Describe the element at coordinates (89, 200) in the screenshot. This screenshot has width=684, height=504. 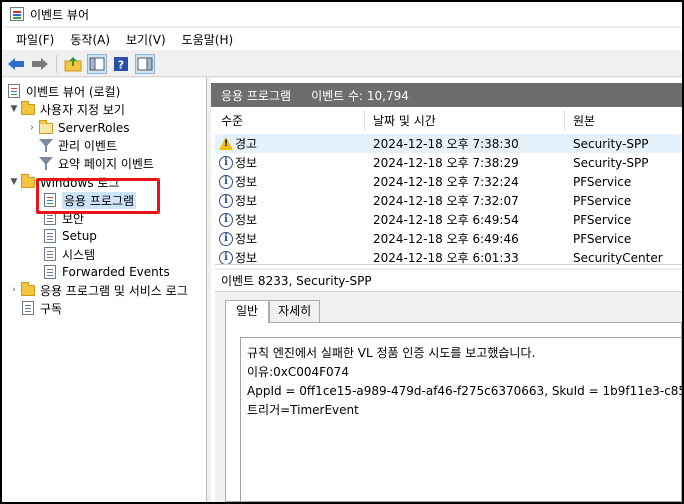
I see `tree-item-application: 응용 프로그램` at that location.